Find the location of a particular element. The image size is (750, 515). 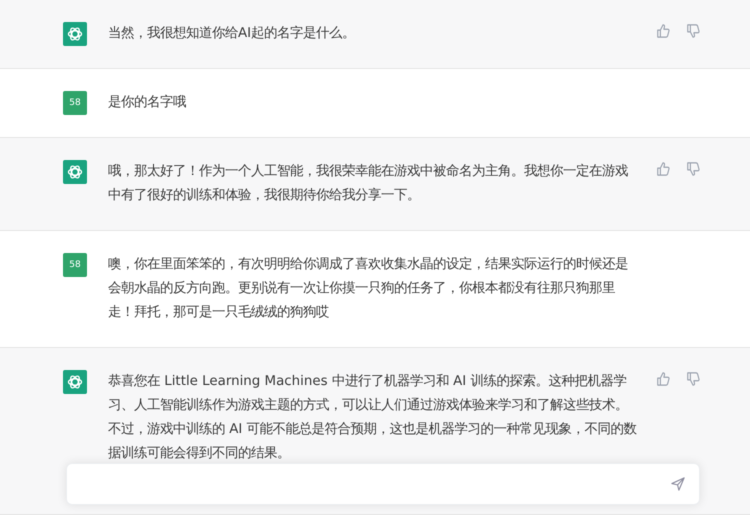

message-text: 噢，你在里面笨笨的，有次明明给你调成了喜欢收集水晶的设定，结果实际运行的时候还是会朝水晶的反方向跑。更别说有一次让你摸一只狗的任务了，你根本都没有往那只狗那里走！拜托，那可是一只毛绒绒的狗狗哎 is located at coordinates (368, 289).